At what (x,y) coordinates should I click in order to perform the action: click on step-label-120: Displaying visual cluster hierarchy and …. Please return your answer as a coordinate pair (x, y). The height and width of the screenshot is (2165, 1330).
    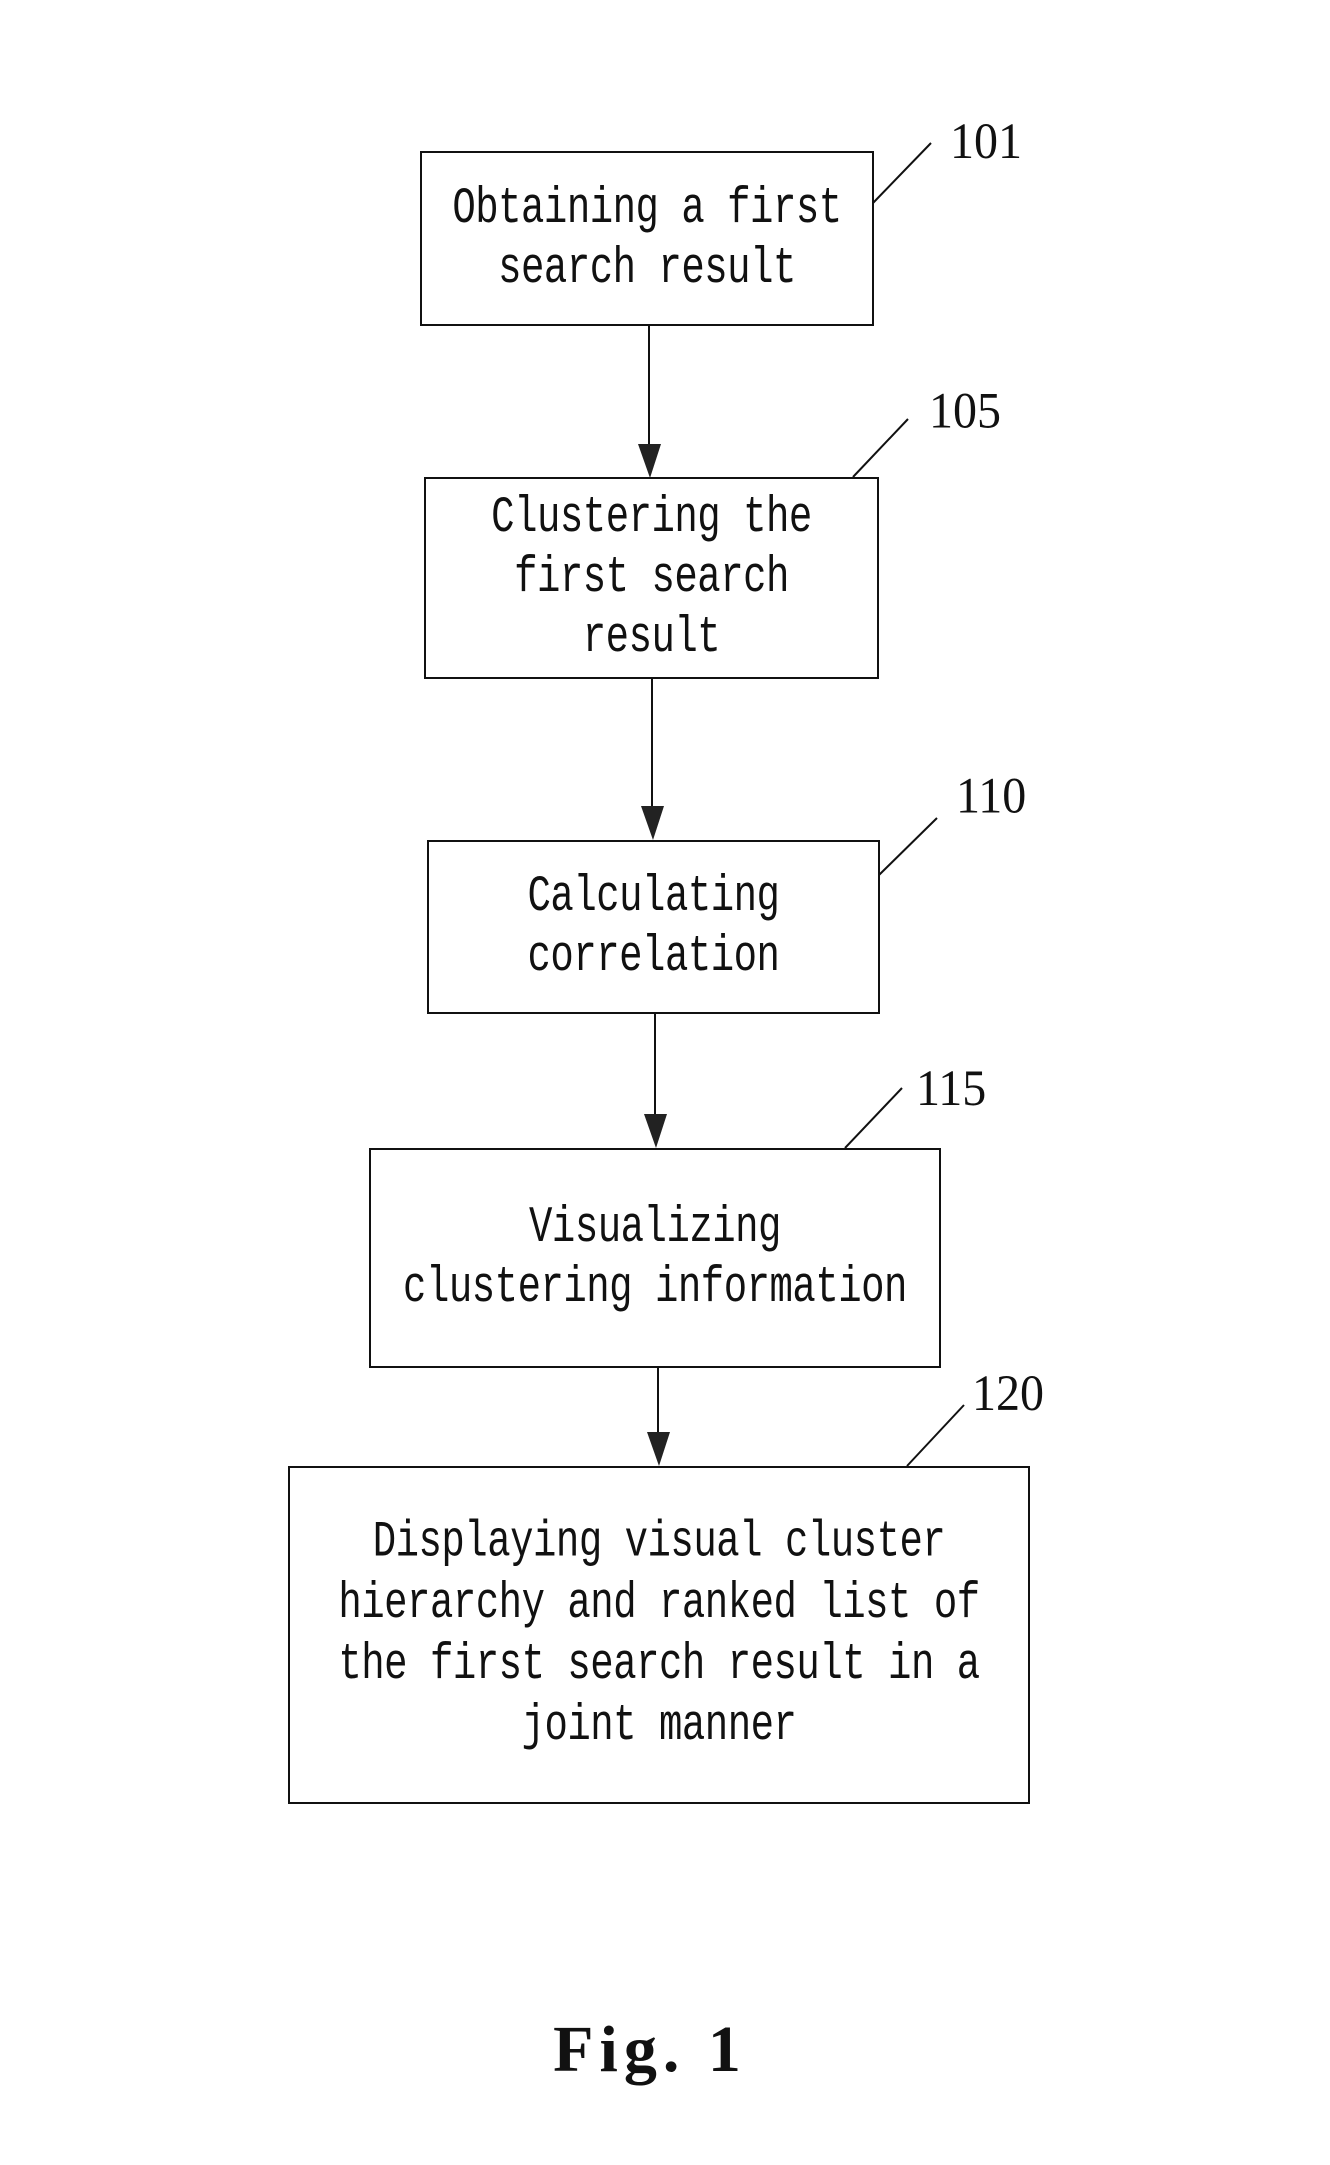
    Looking at the image, I should click on (659, 1634).